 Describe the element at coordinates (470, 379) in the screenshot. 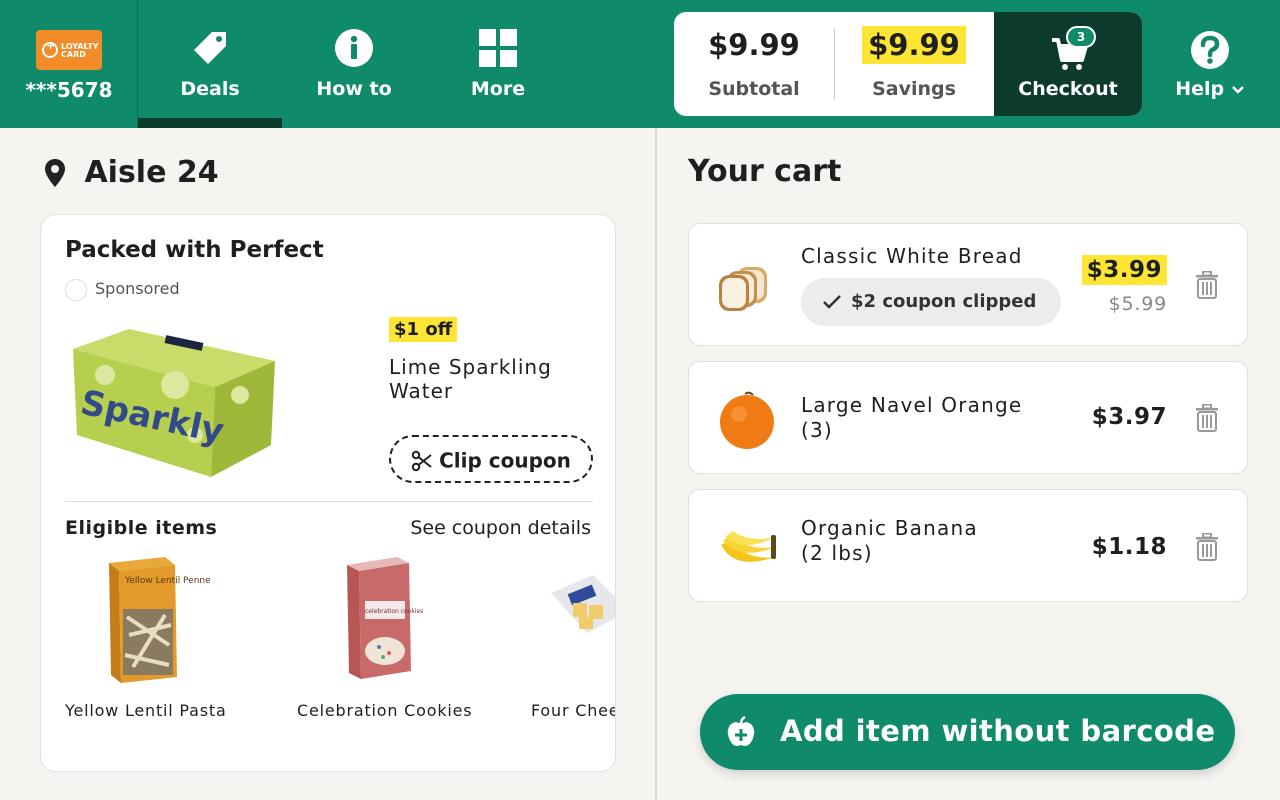

I see `deal-product-name: Lime Sparkling Water` at that location.